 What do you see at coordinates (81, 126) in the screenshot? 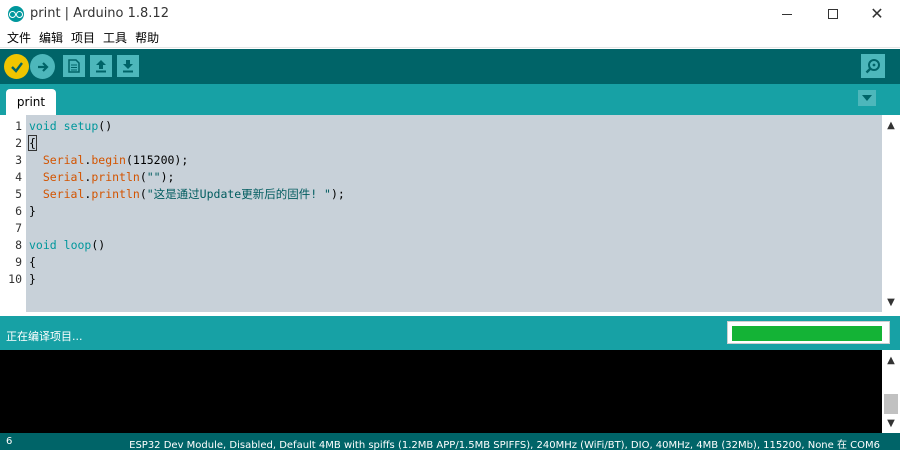
I see `code-token: setup` at bounding box center [81, 126].